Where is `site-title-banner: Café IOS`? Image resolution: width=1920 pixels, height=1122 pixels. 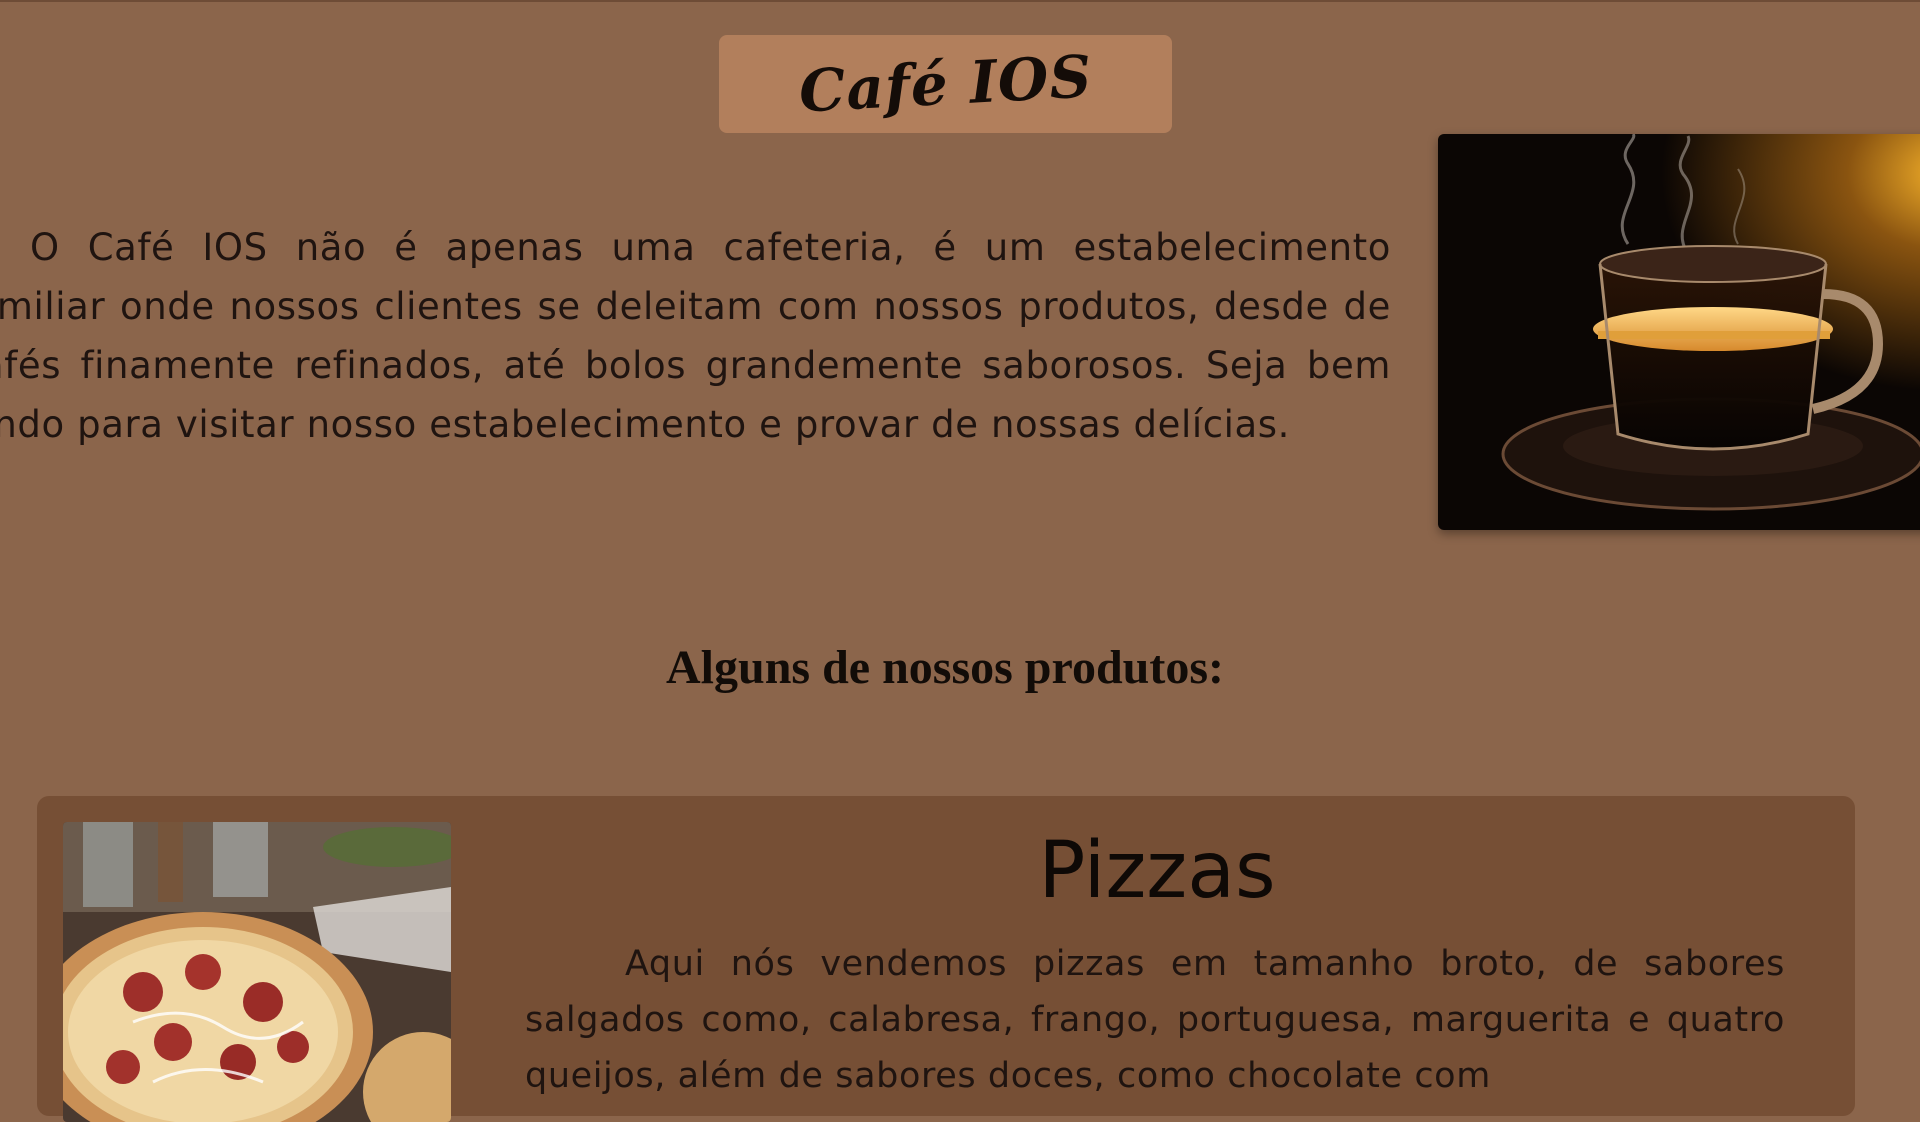 site-title-banner: Café IOS is located at coordinates (945, 84).